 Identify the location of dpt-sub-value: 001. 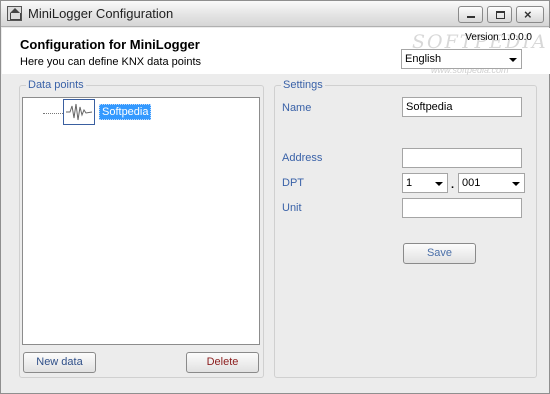
(471, 183).